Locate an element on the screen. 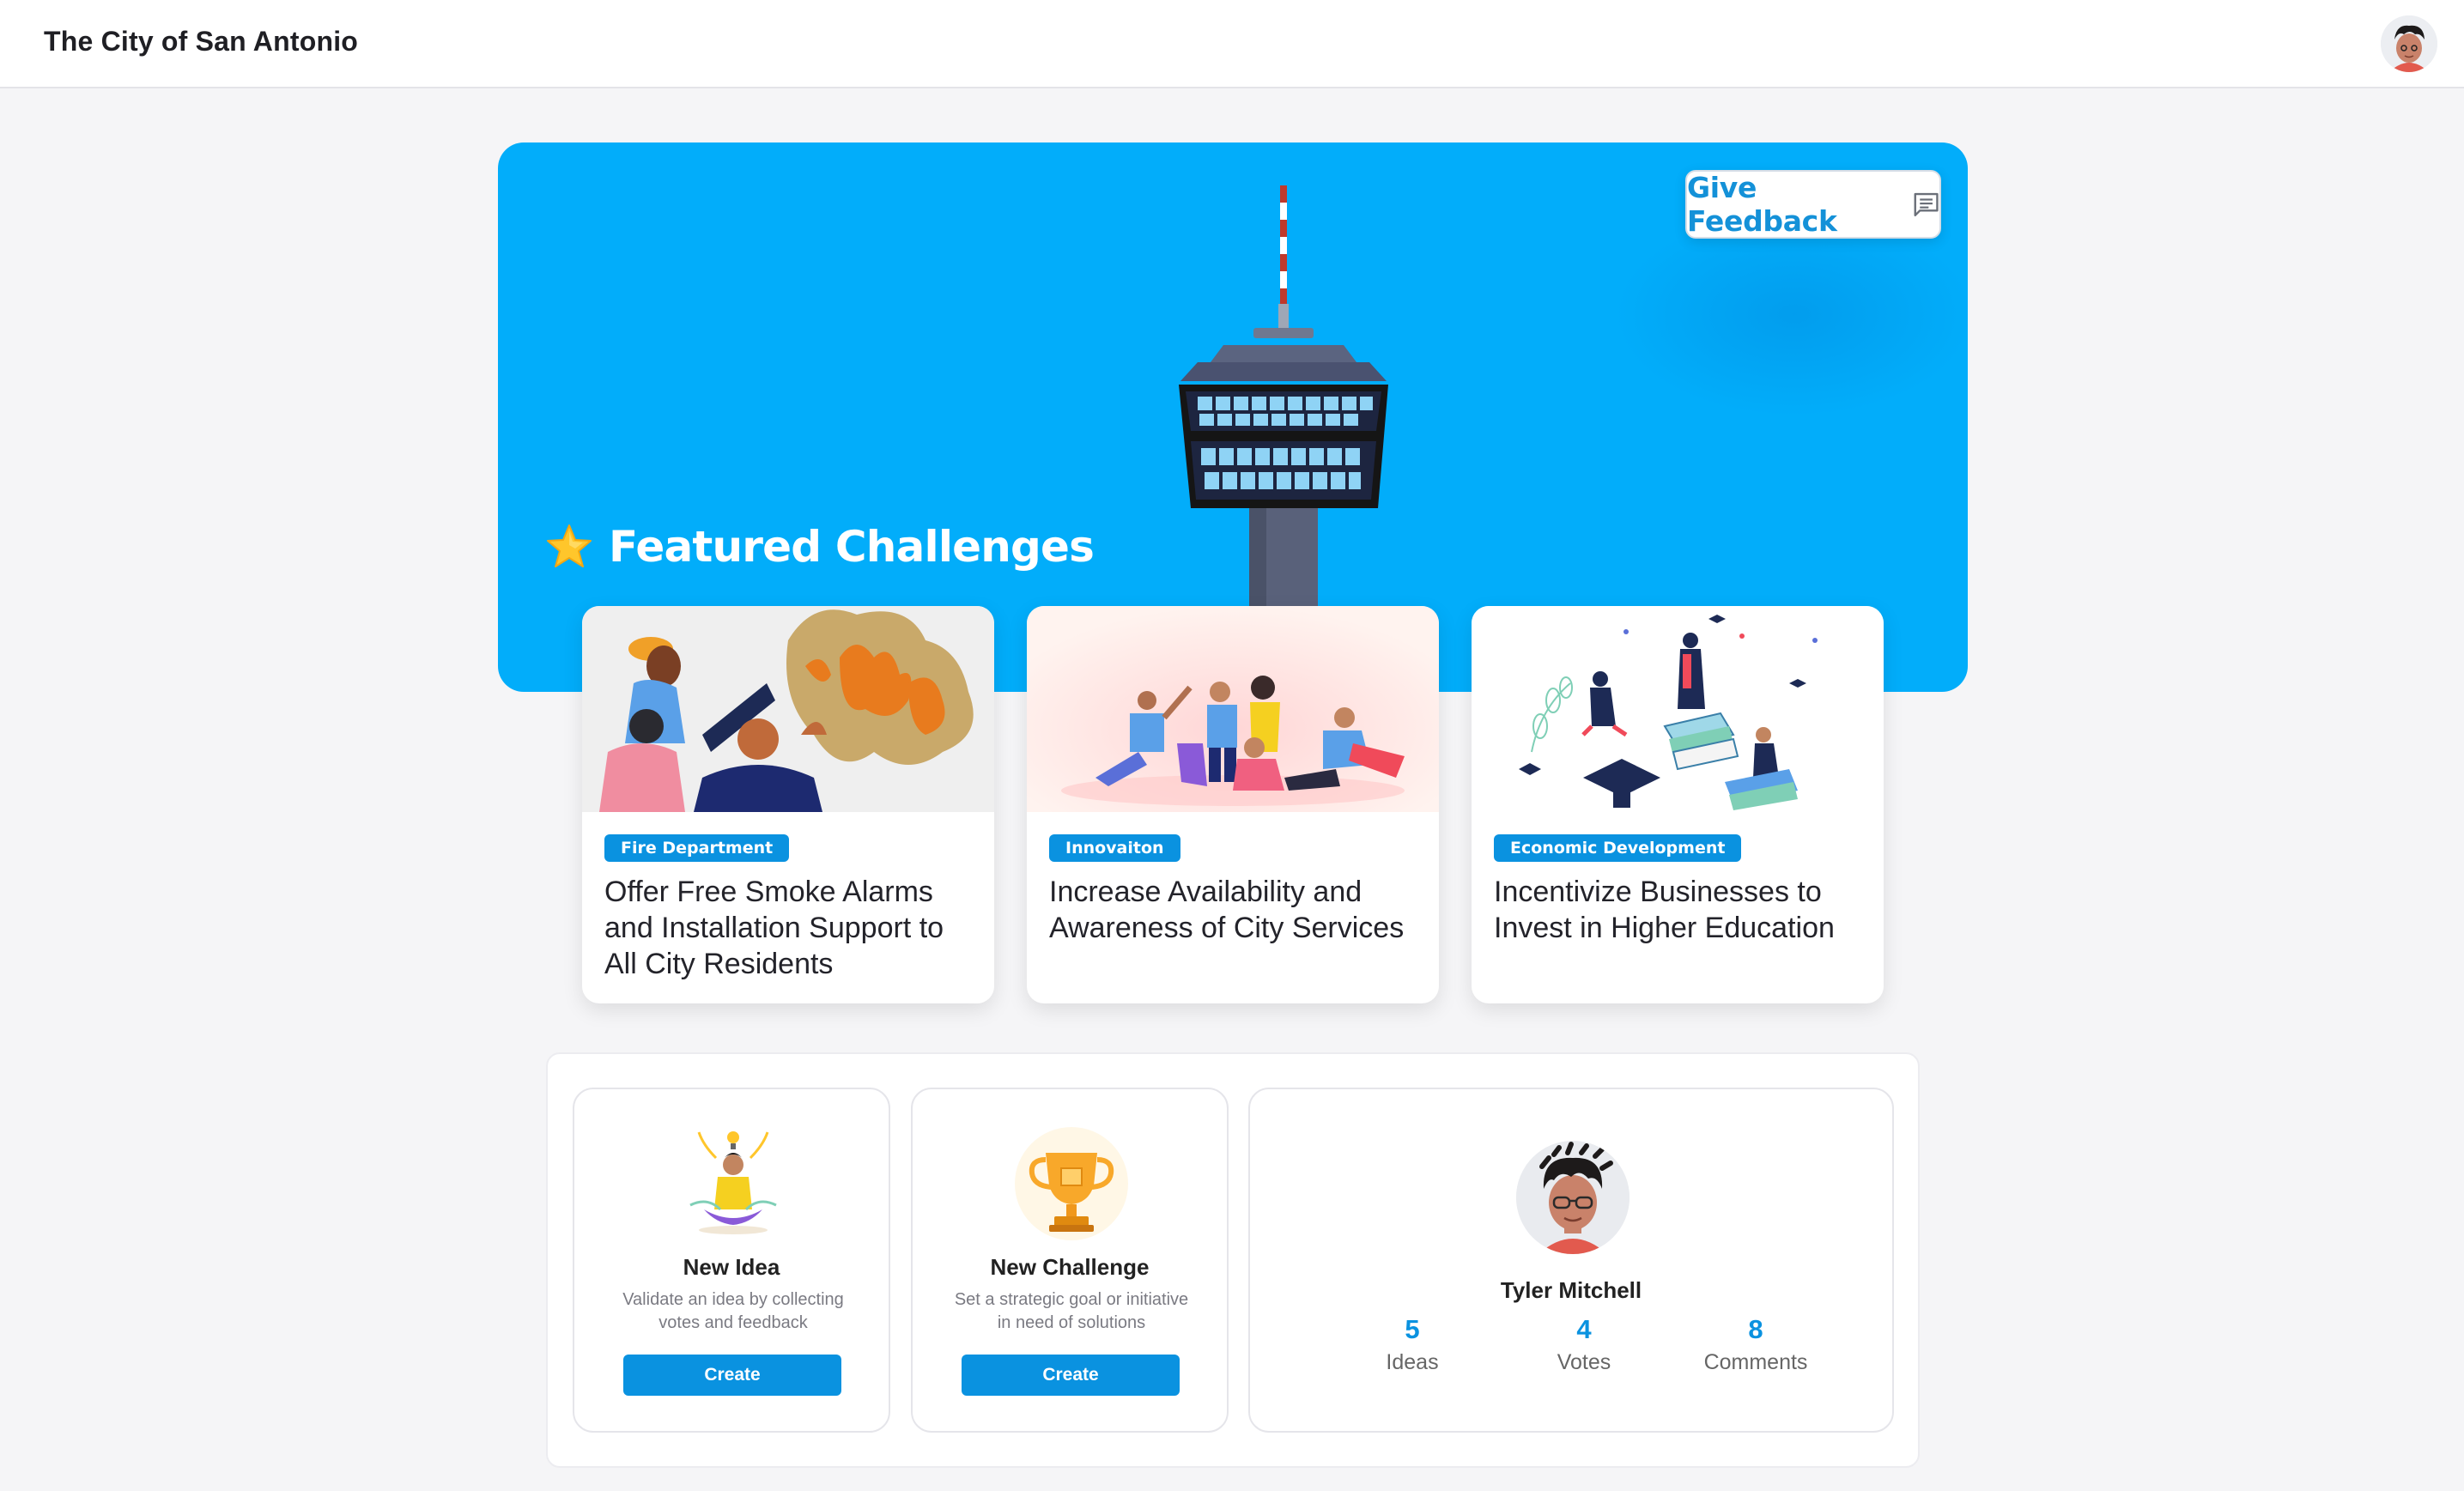  profile-name: Tyler Mitchell is located at coordinates (1571, 1290).